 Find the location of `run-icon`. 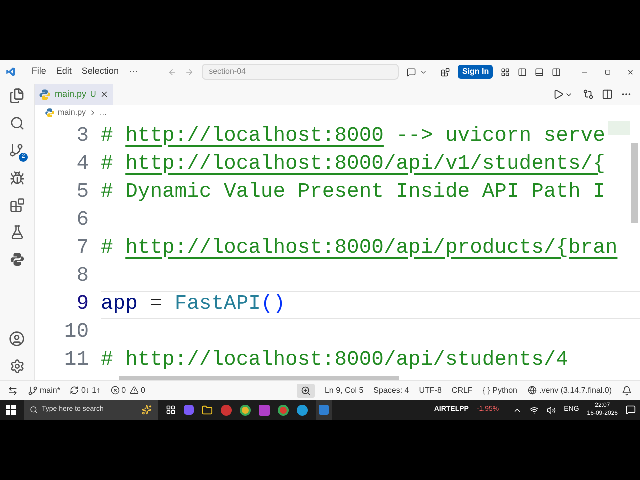

run-icon is located at coordinates (558, 94).